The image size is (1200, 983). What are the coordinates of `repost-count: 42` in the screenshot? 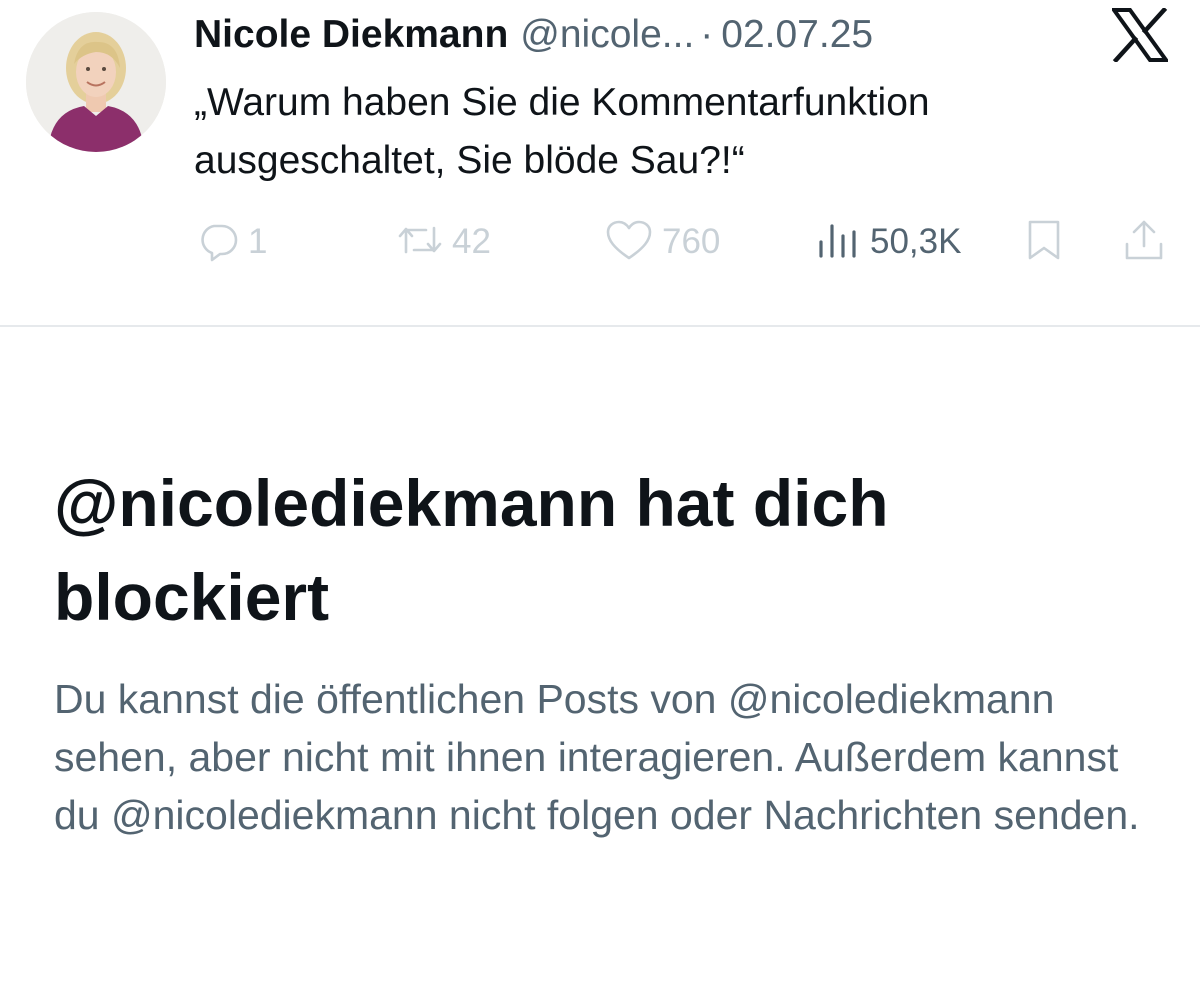 It's located at (471, 241).